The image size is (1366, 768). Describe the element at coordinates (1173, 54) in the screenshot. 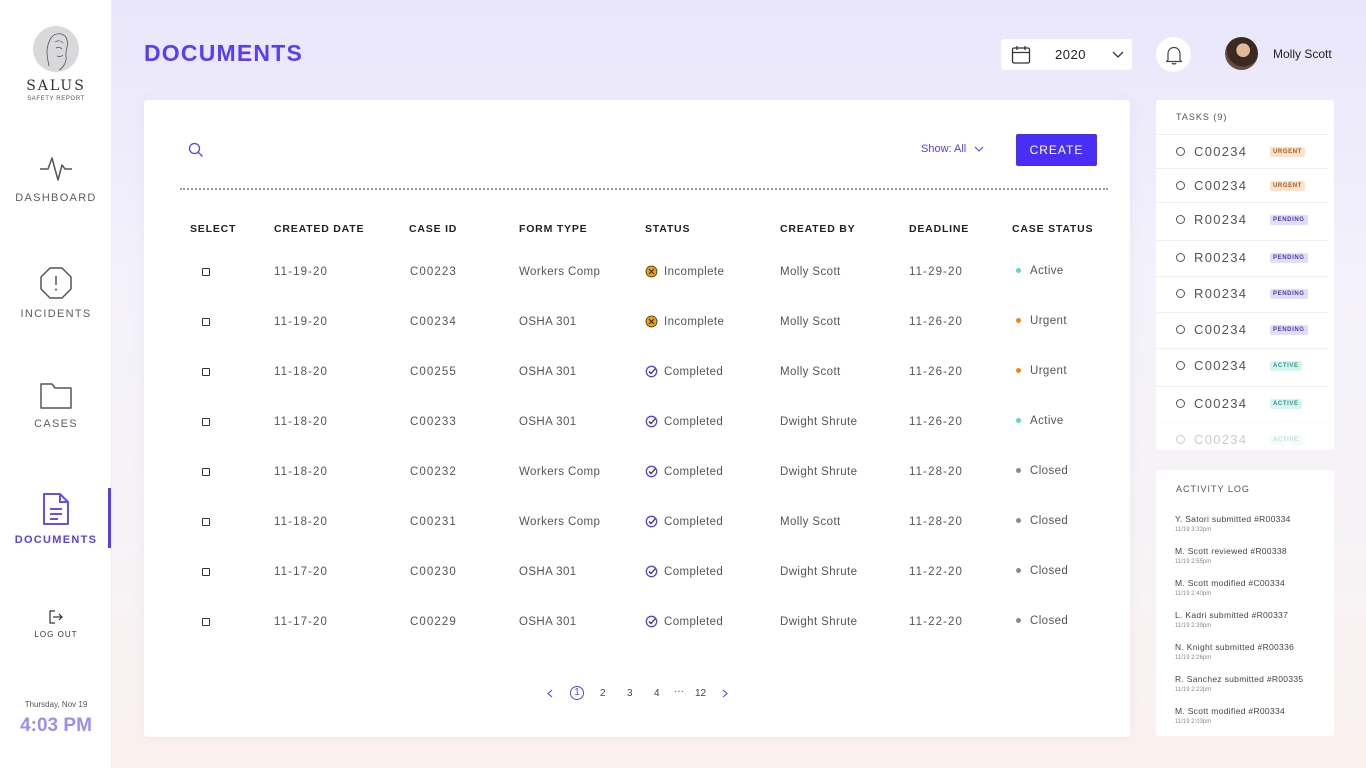

I see `notifications-button` at that location.